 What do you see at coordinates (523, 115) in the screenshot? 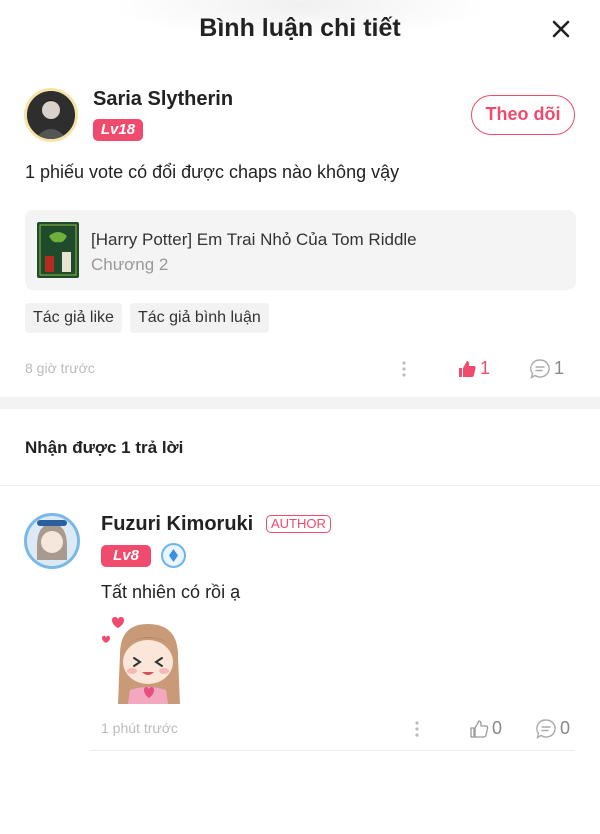
I see `follow-button: Theo dõi` at bounding box center [523, 115].